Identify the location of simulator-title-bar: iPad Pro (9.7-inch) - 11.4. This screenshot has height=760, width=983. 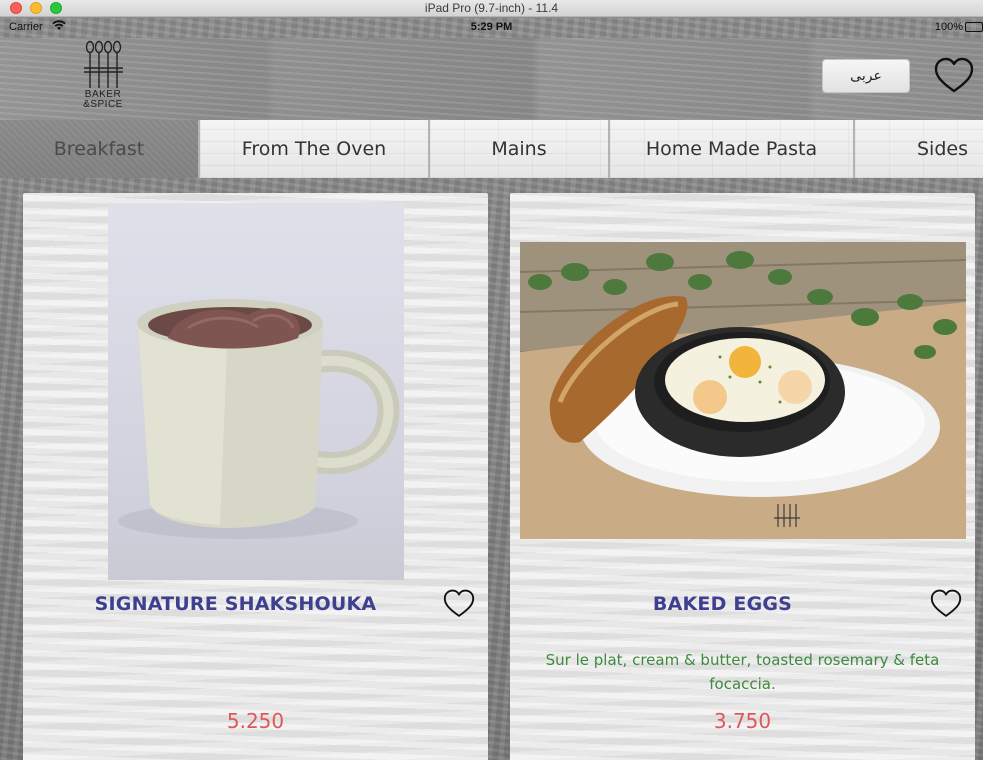
(491, 8).